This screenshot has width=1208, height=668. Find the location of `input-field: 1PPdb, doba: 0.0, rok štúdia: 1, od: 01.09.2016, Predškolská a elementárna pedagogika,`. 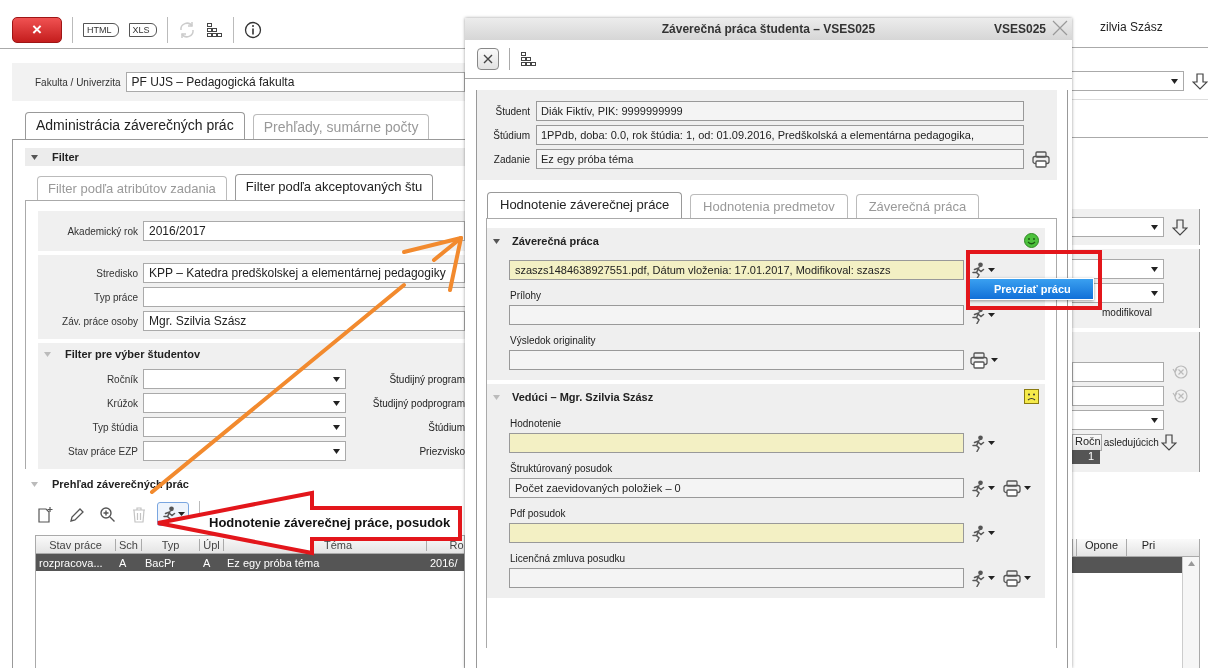

input-field: 1PPdb, doba: 0.0, rok štúdia: 1, od: 01.09.2016, Predškolská a elementárna pedagogika, is located at coordinates (780, 135).